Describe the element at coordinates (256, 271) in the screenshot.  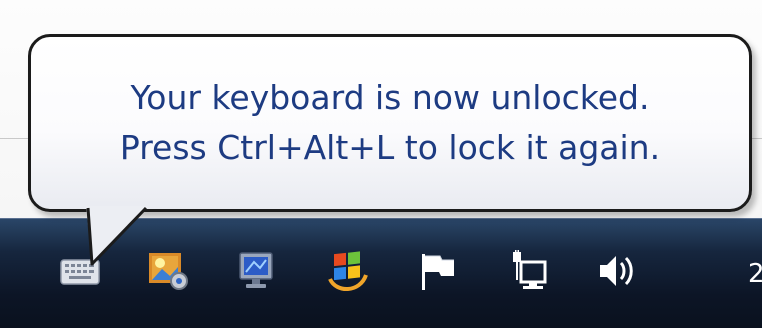
I see `monitor-icon` at that location.